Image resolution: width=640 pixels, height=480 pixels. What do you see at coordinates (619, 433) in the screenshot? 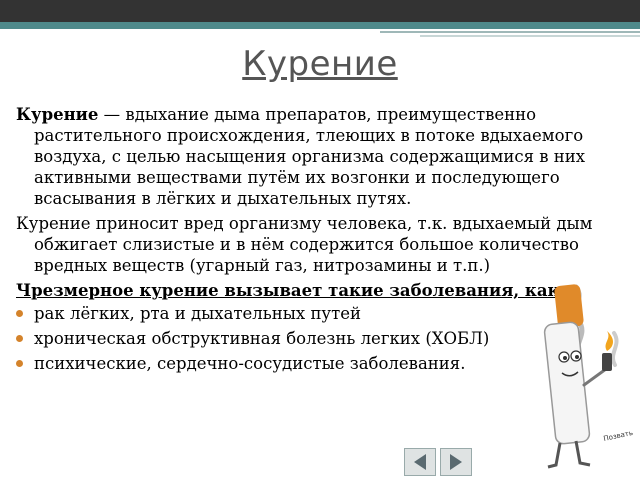
I see `illustration-caption: Позвать Кашля!` at bounding box center [619, 433].